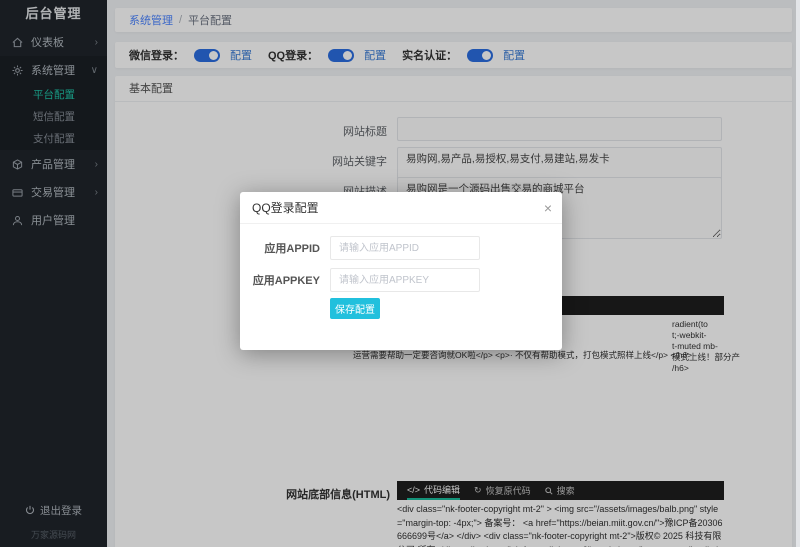  What do you see at coordinates (798, 273) in the screenshot?
I see `scrollbar` at bounding box center [798, 273].